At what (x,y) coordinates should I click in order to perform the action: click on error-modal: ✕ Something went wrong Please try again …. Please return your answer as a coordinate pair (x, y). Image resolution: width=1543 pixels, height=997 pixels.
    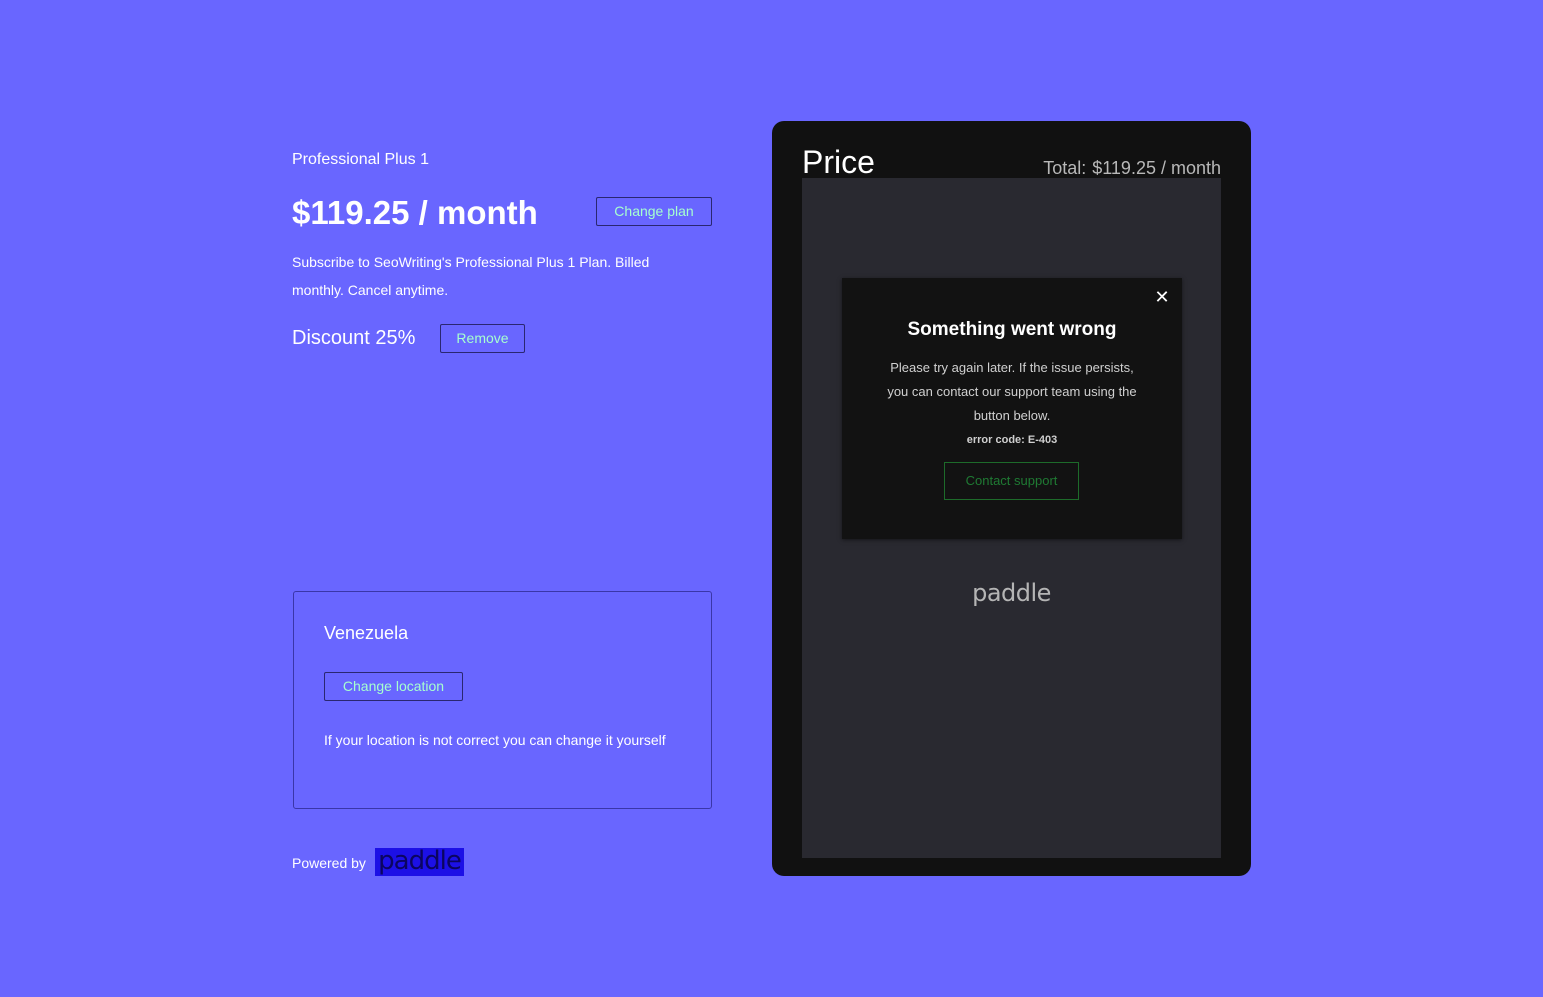
    Looking at the image, I should click on (1012, 408).